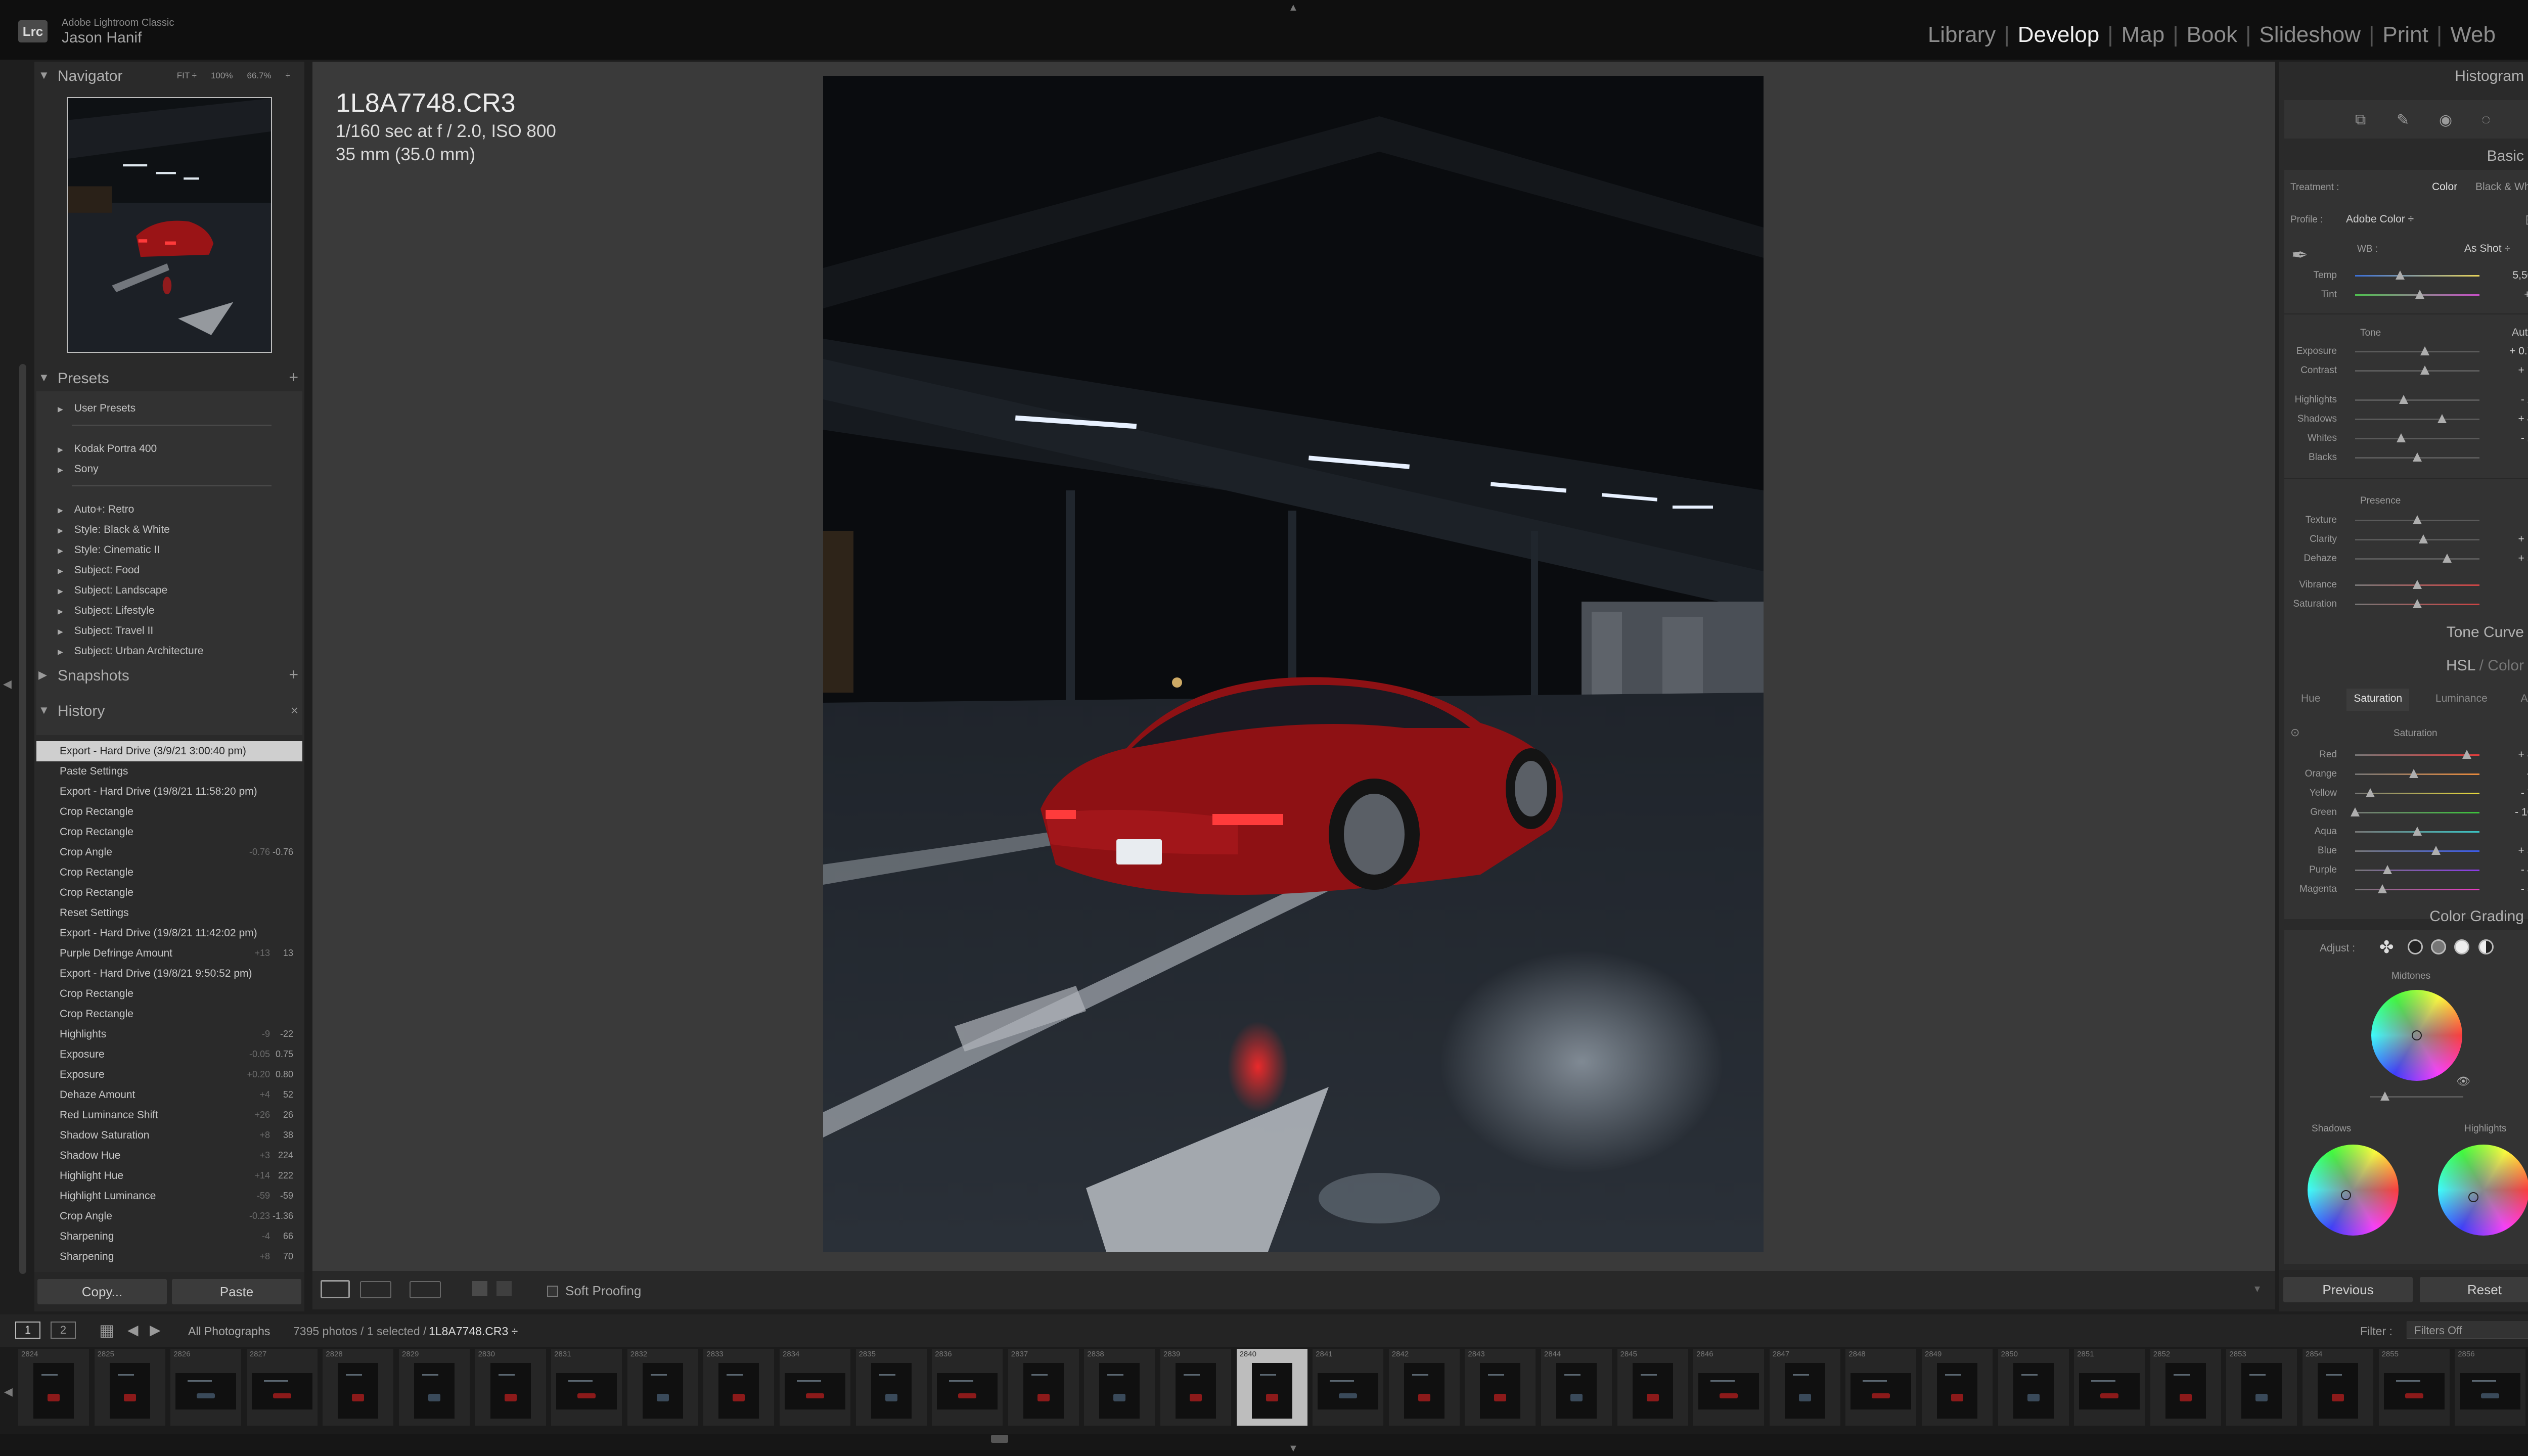  What do you see at coordinates (891, 1387) in the screenshot?
I see `filmstrip-thumbnail: 2835` at bounding box center [891, 1387].